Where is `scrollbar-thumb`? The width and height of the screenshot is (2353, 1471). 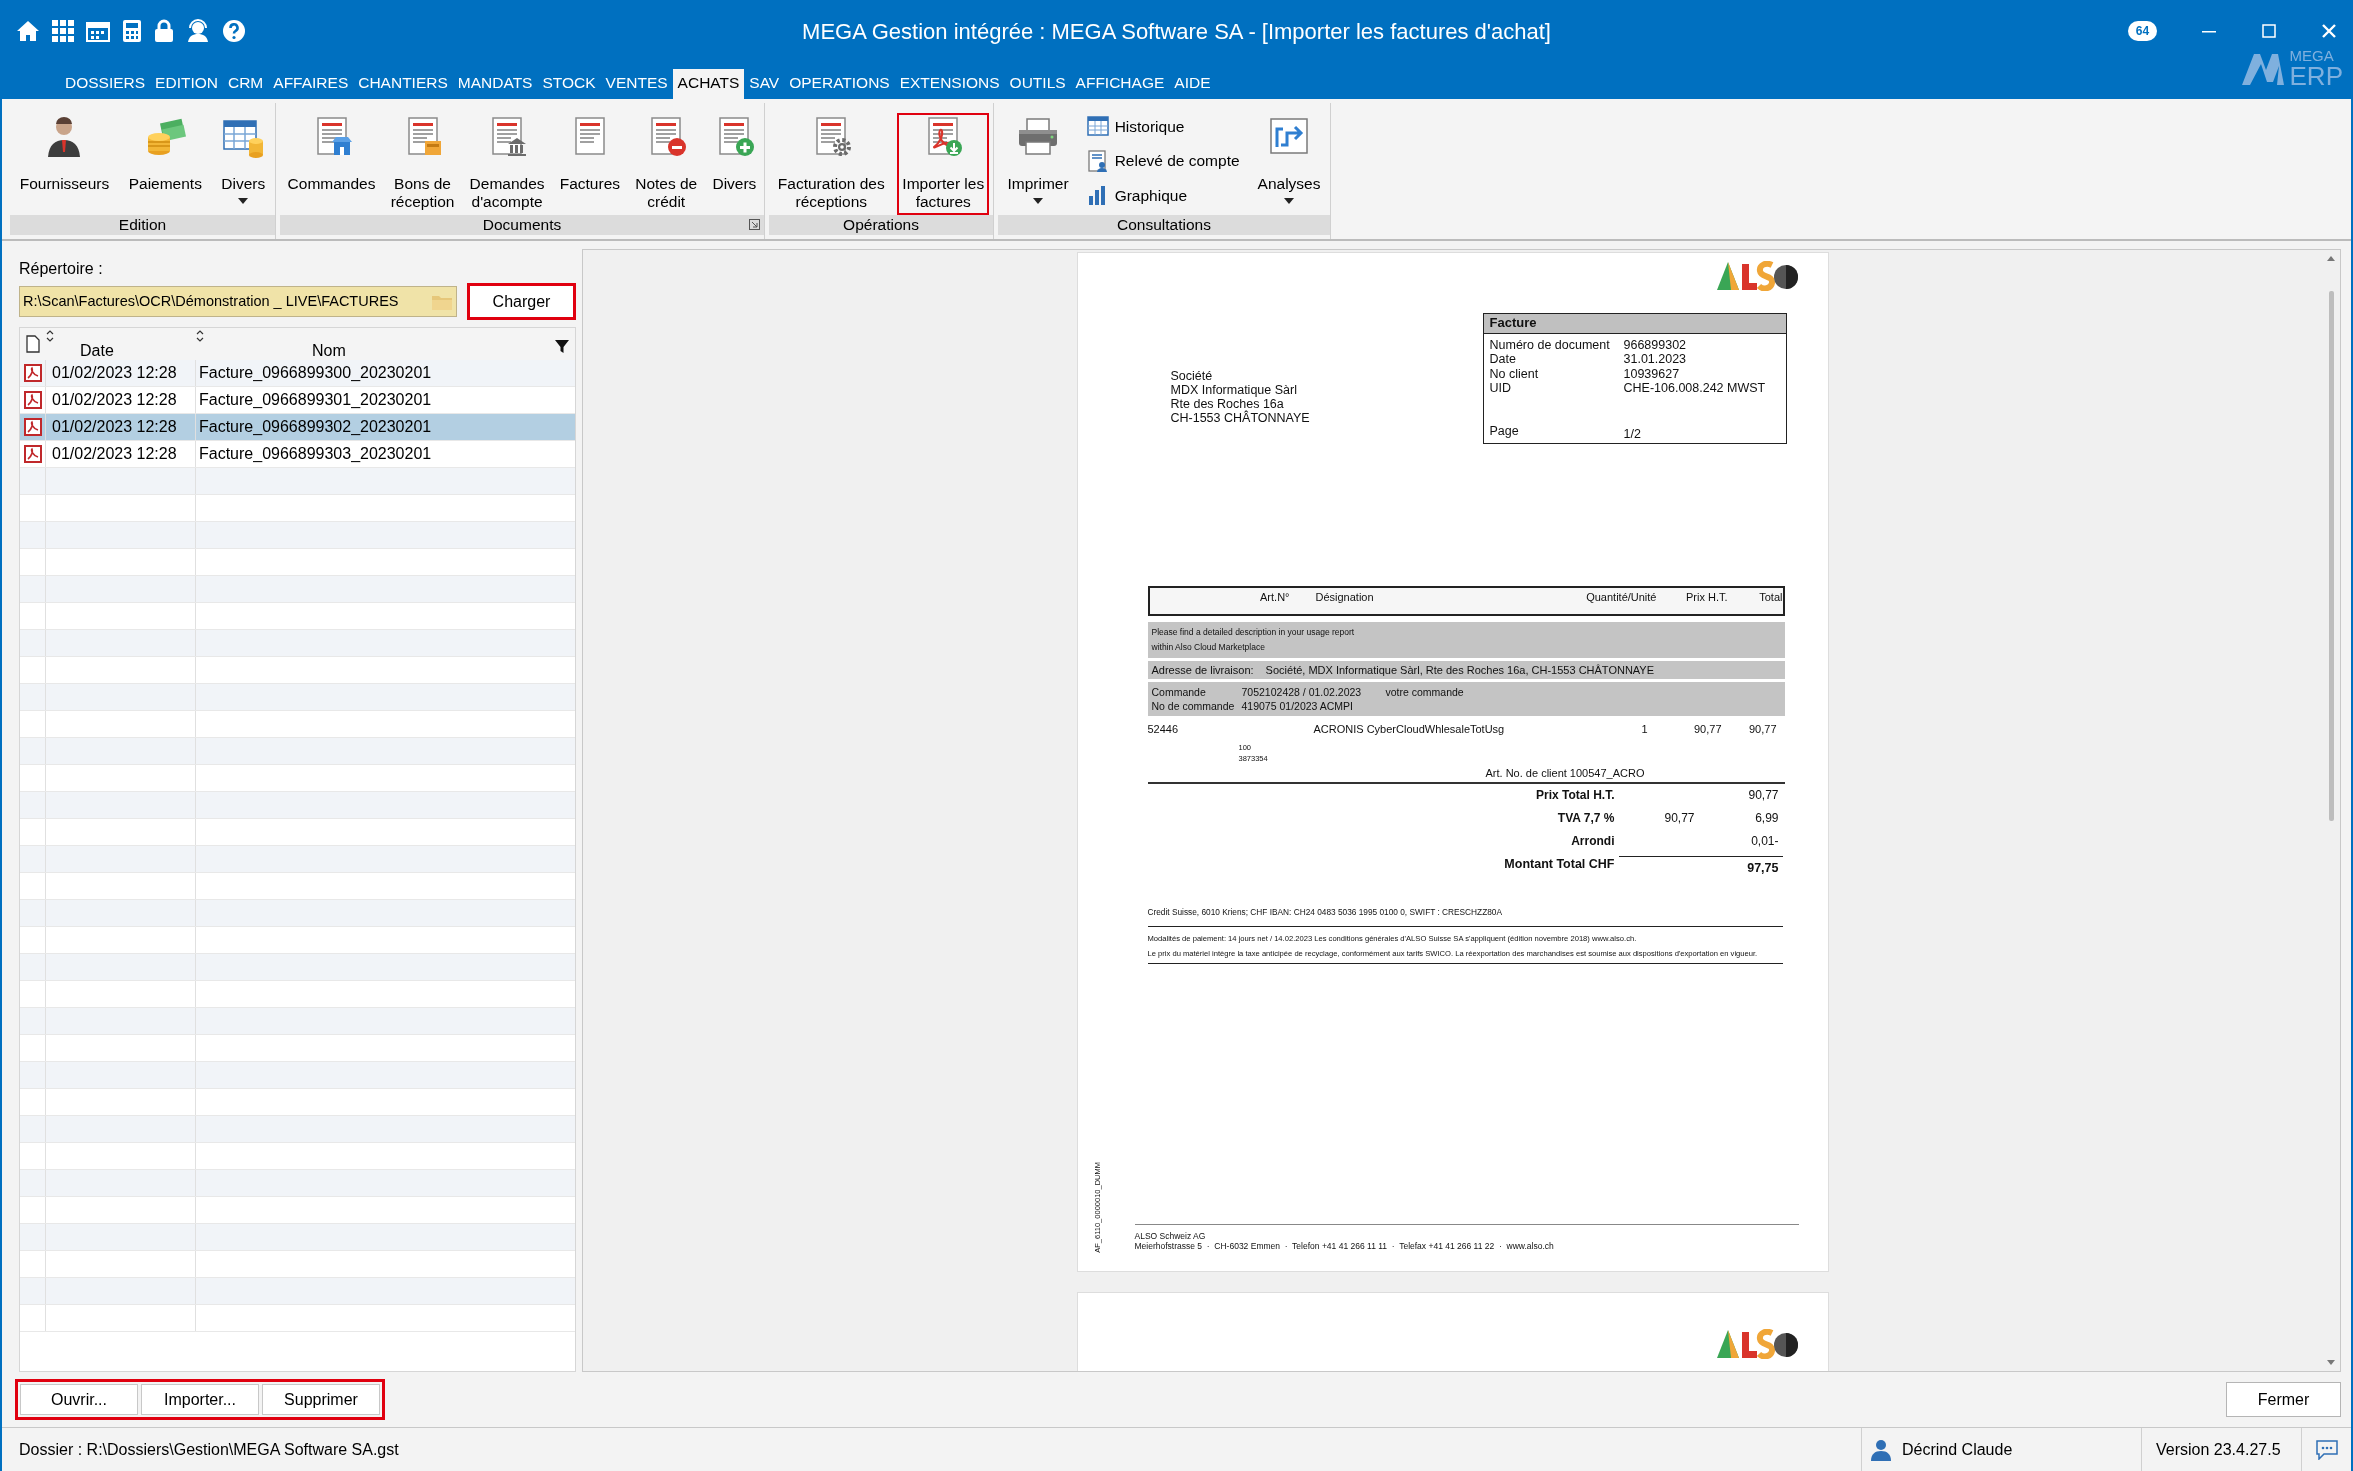
scrollbar-thumb is located at coordinates (2331, 556).